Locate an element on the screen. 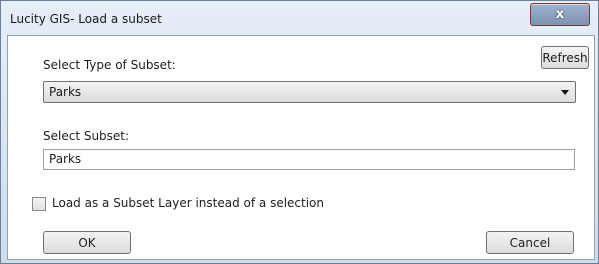  ok-button: OK is located at coordinates (87, 242).